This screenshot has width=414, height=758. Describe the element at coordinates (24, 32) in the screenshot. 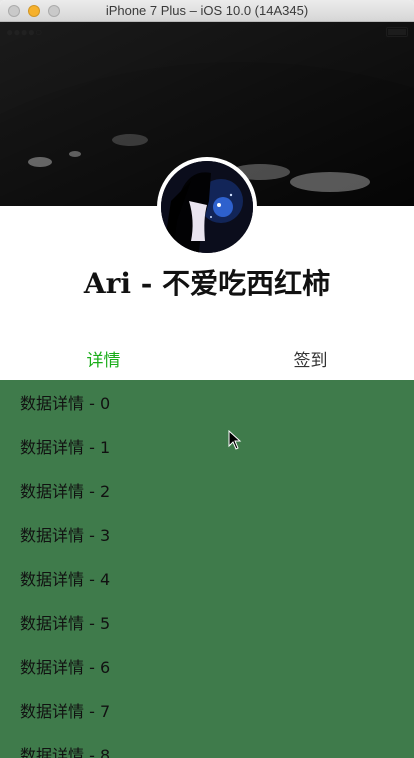

I see `carrier-signal-icon: ●●●●○` at that location.